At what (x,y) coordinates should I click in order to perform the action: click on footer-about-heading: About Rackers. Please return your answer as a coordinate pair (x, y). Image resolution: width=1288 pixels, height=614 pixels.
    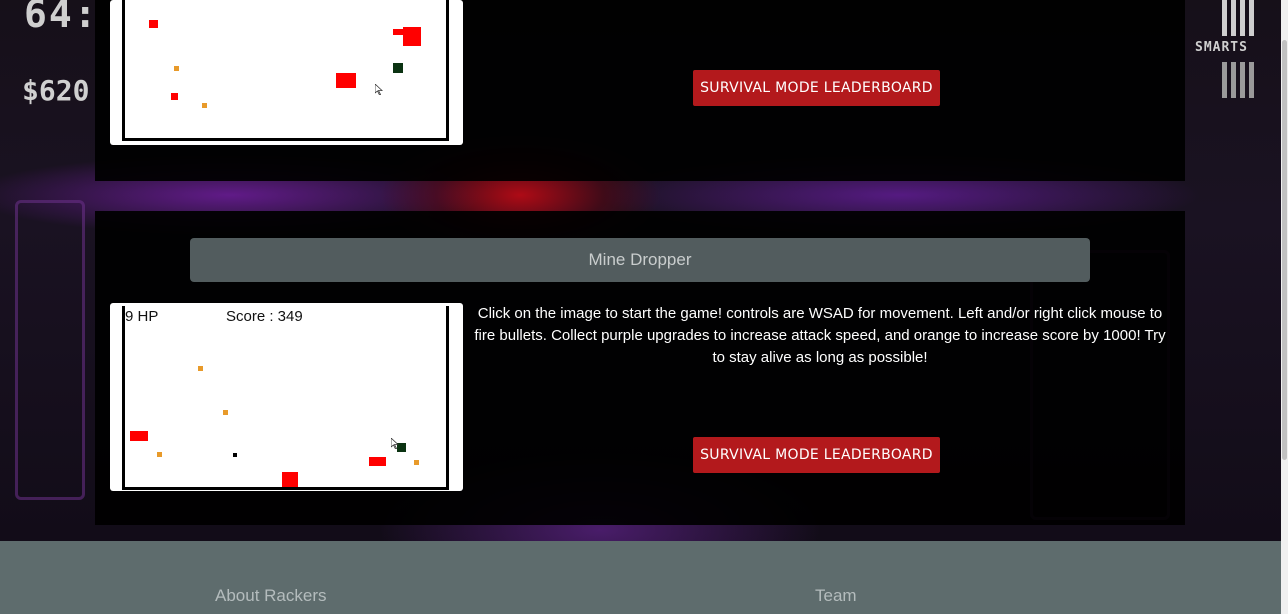
    Looking at the image, I should click on (271, 595).